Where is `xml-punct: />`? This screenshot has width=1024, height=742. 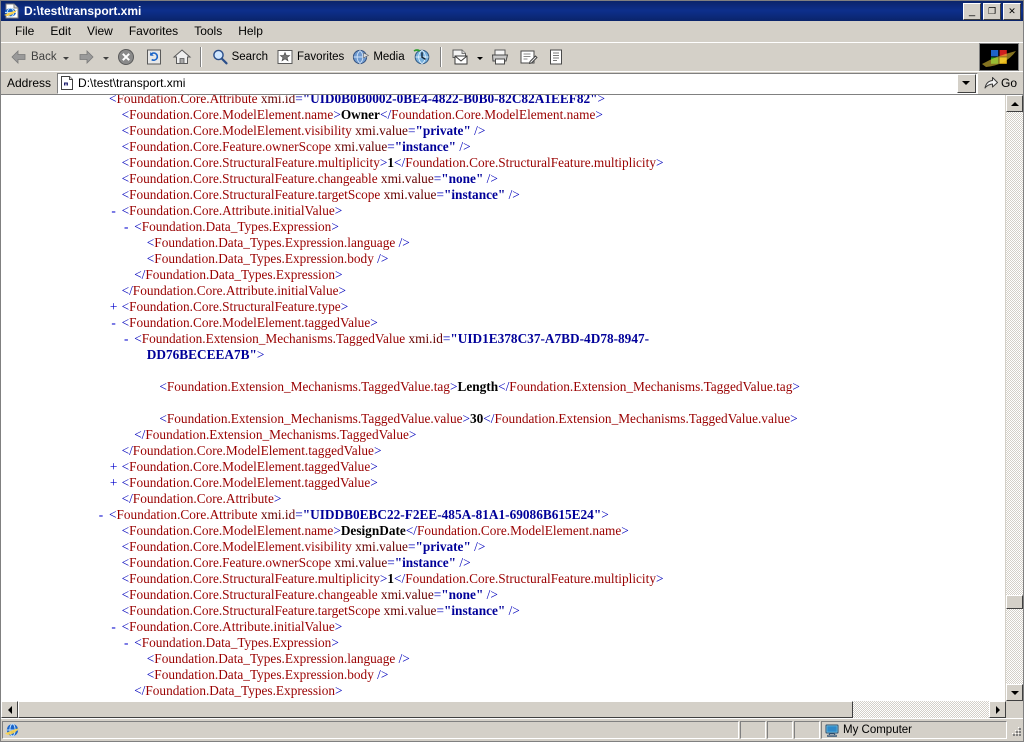 xml-punct: /> is located at coordinates (381, 674).